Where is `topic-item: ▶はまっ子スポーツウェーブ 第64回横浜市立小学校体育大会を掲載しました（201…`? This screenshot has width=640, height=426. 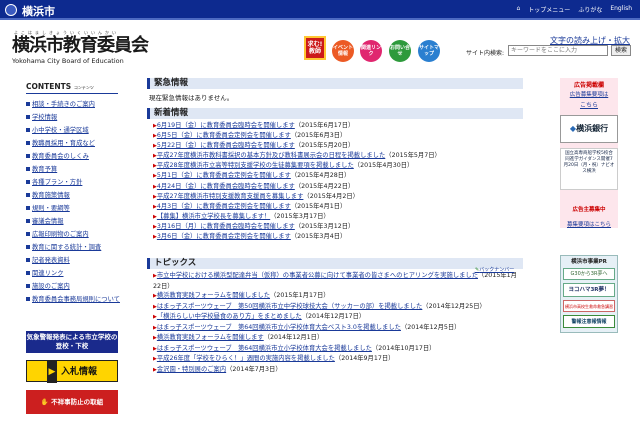 topic-item: ▶はまっ子スポーツウェーブ 第64回横浜市立小学校体育大会を掲載しました（201… is located at coordinates (338, 349).